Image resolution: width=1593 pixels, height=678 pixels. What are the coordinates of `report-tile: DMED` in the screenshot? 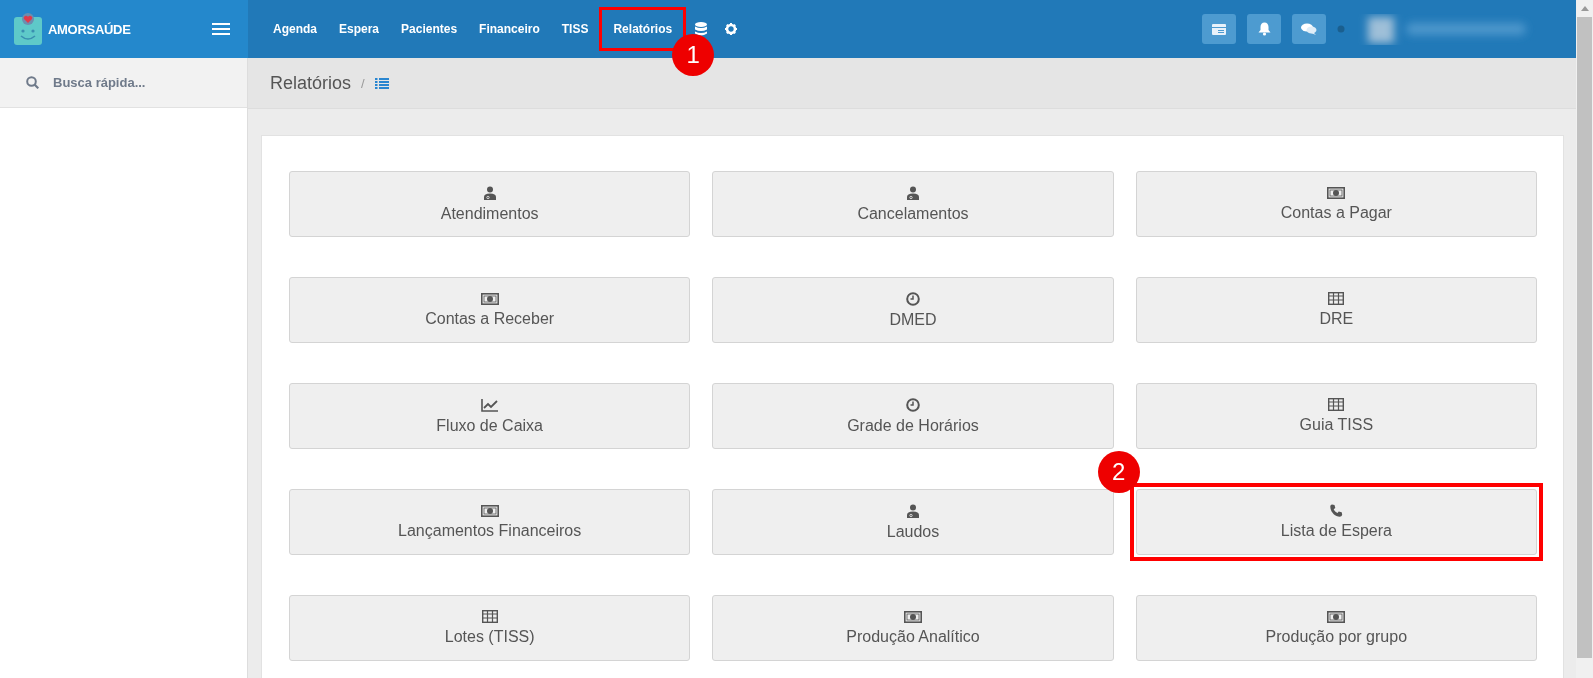 It's located at (913, 310).